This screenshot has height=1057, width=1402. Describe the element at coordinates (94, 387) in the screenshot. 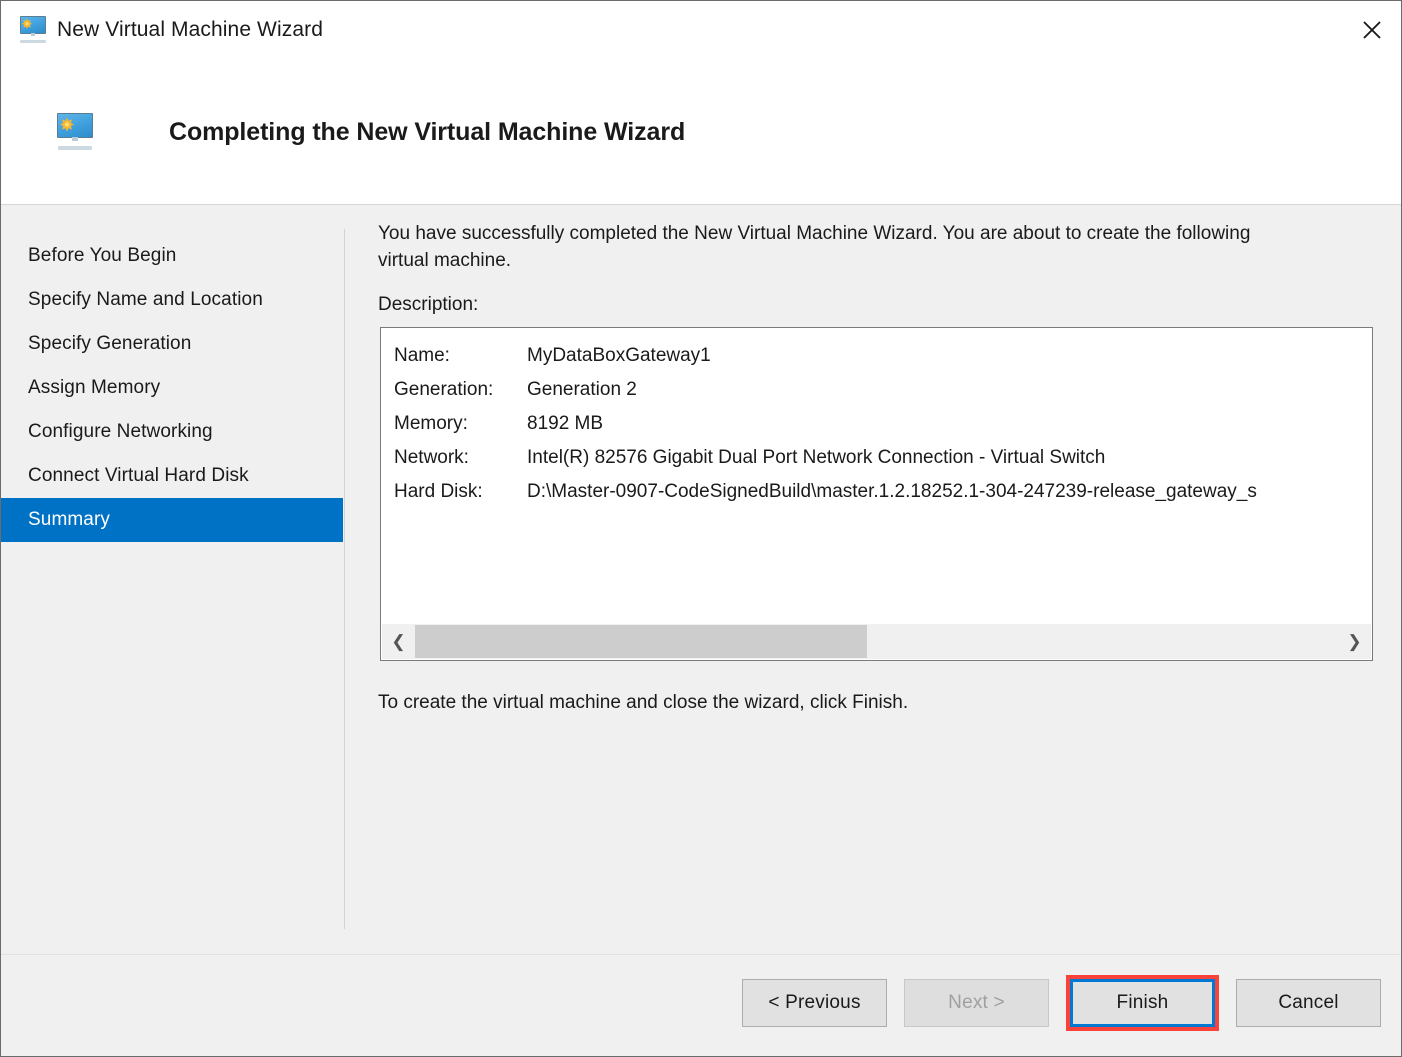

I see `sidebar-item-label: Assign Memory` at that location.